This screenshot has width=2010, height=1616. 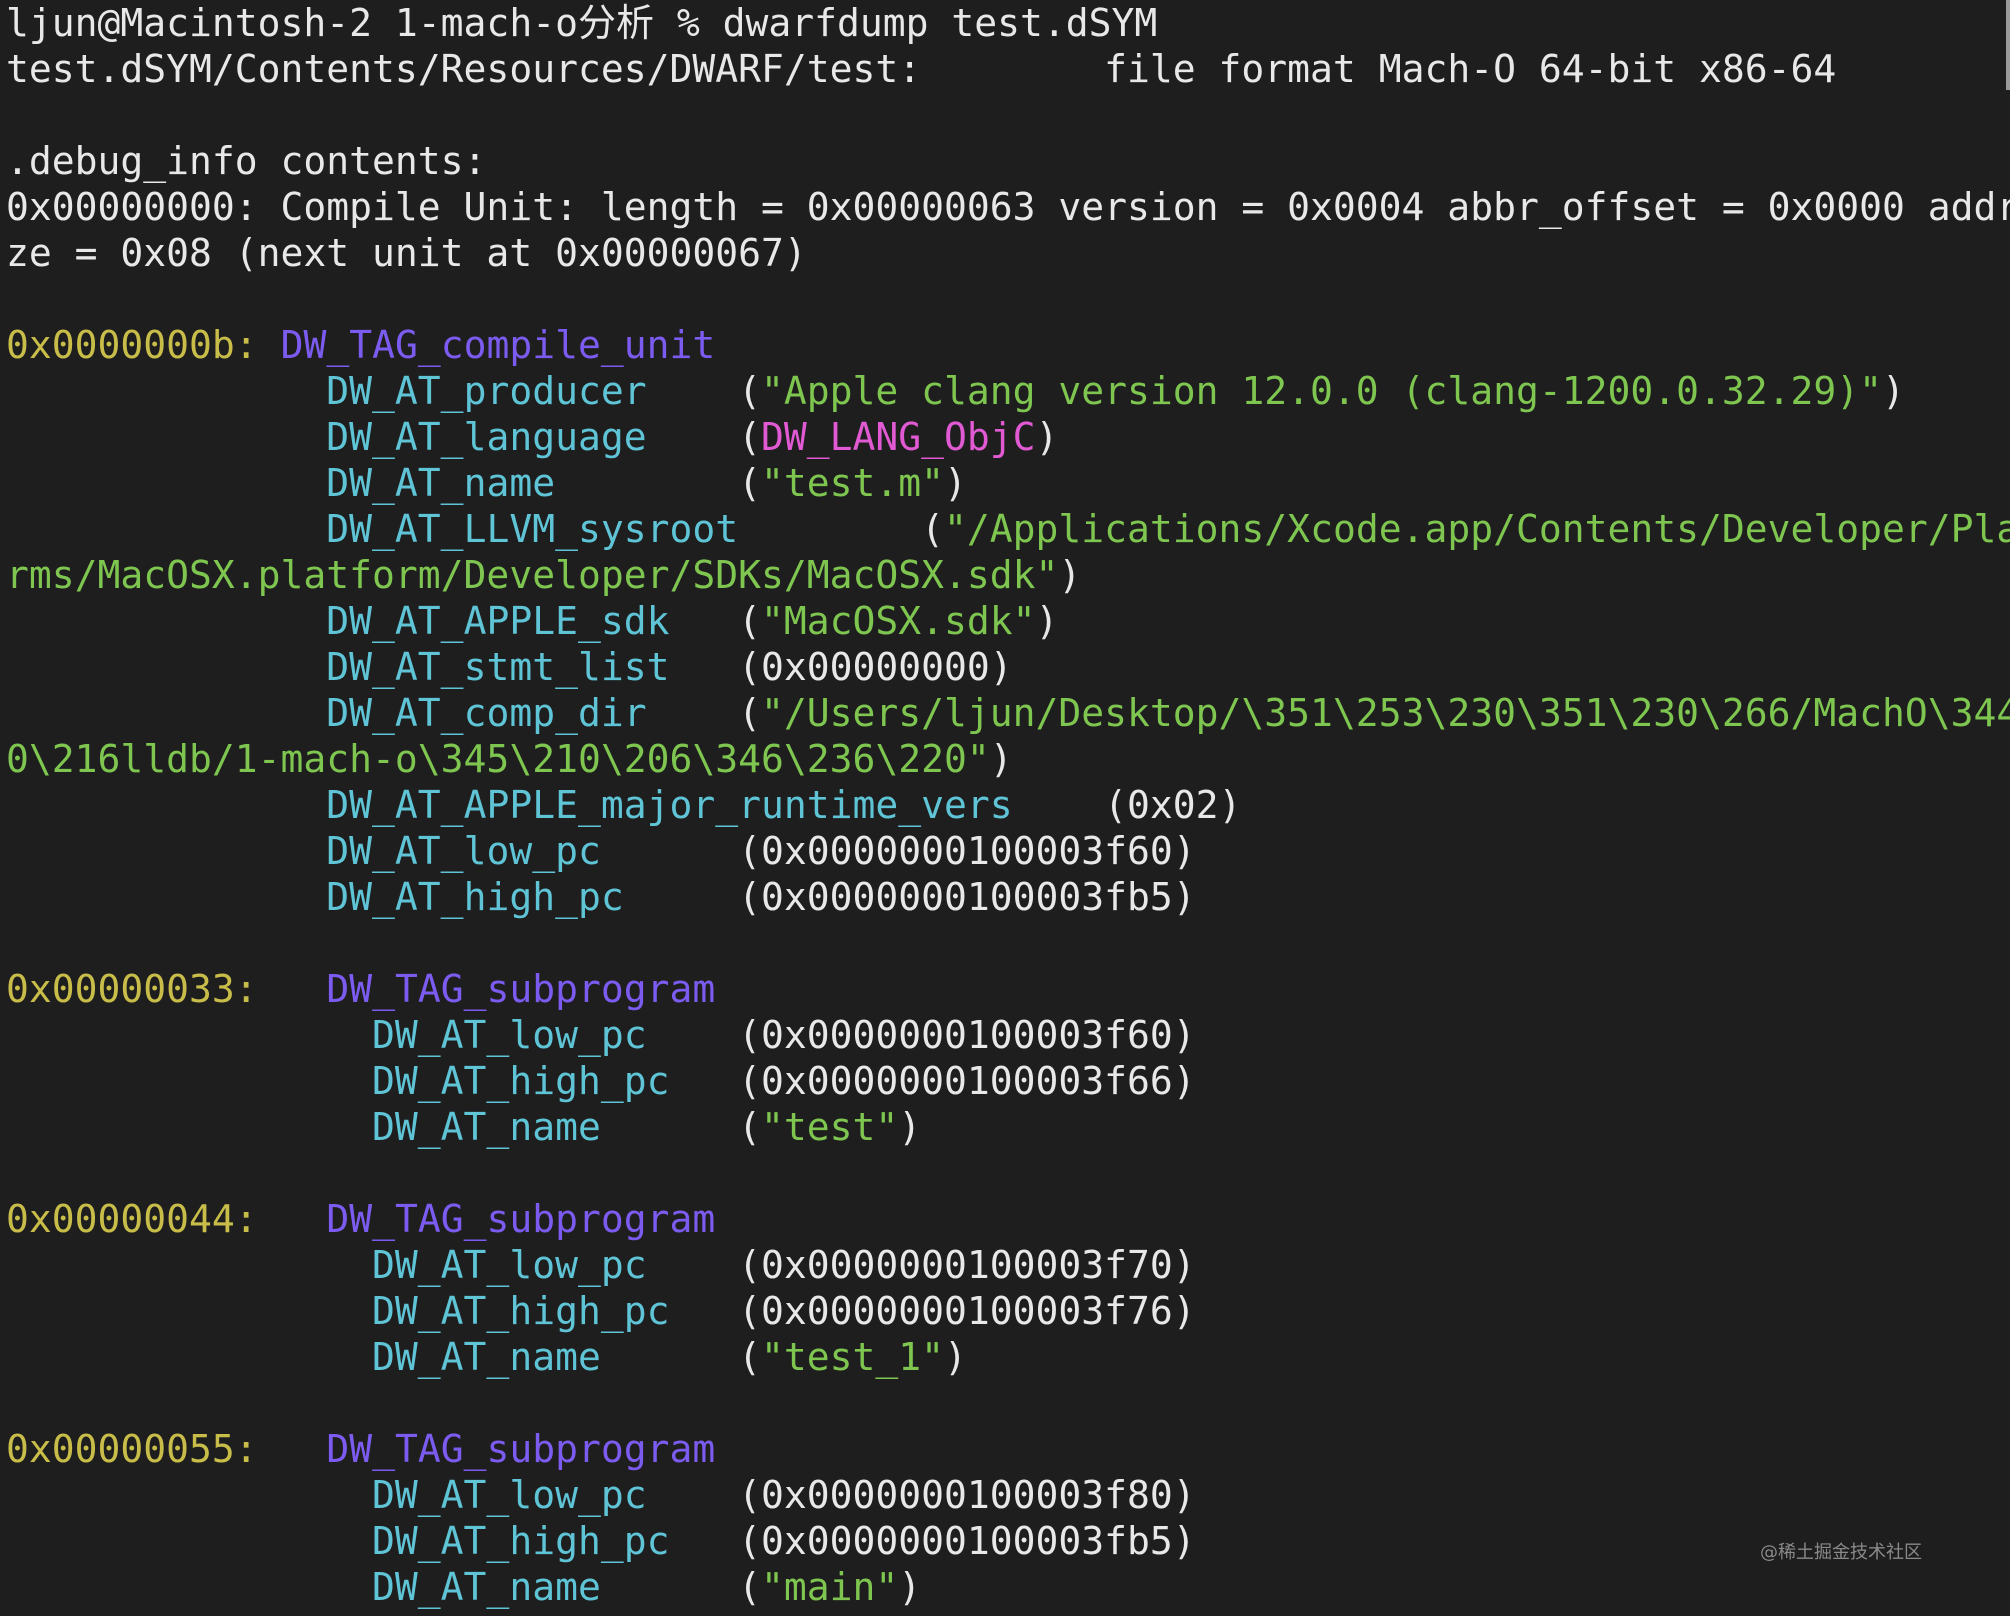 I want to click on attr-name-line: DW_AT_name ("test"), so click(x=647, y=1127).